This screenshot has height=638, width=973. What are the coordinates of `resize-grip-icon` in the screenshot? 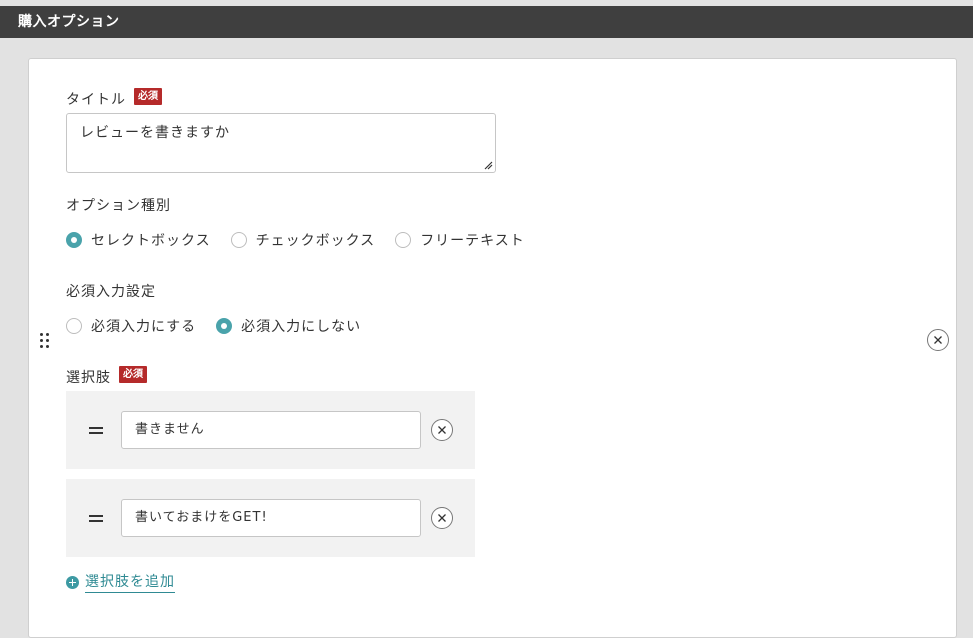 It's located at (488, 165).